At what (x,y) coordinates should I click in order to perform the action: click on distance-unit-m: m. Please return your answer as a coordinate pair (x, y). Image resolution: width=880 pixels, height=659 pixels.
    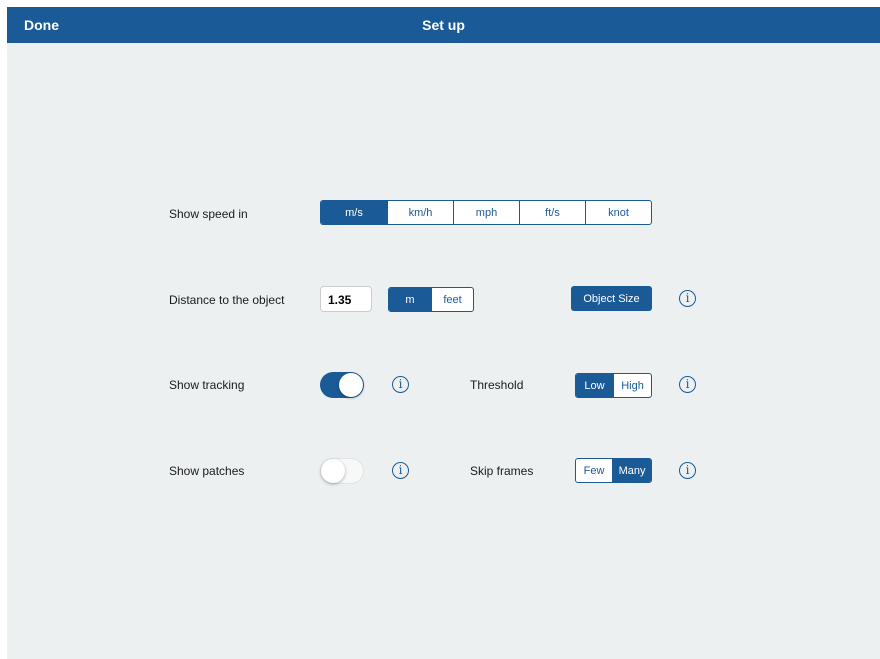
    Looking at the image, I should click on (410, 299).